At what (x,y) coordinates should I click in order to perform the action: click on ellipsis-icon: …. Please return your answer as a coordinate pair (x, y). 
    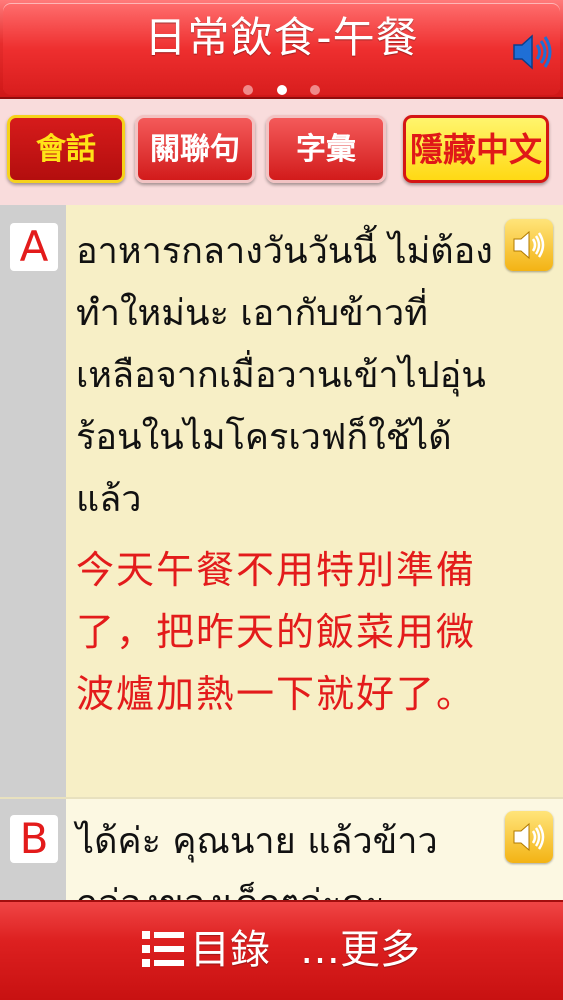
    Looking at the image, I should click on (320, 950).